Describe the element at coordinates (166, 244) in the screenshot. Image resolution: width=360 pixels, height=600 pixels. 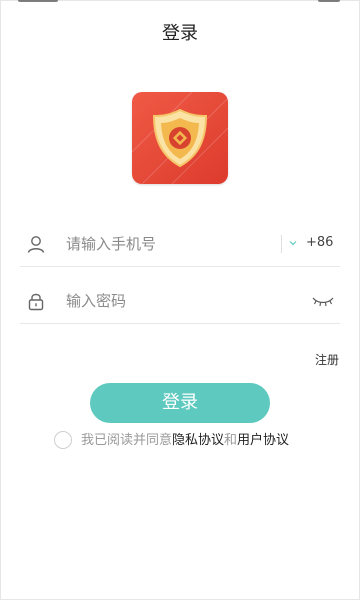
I see `phone-input` at that location.